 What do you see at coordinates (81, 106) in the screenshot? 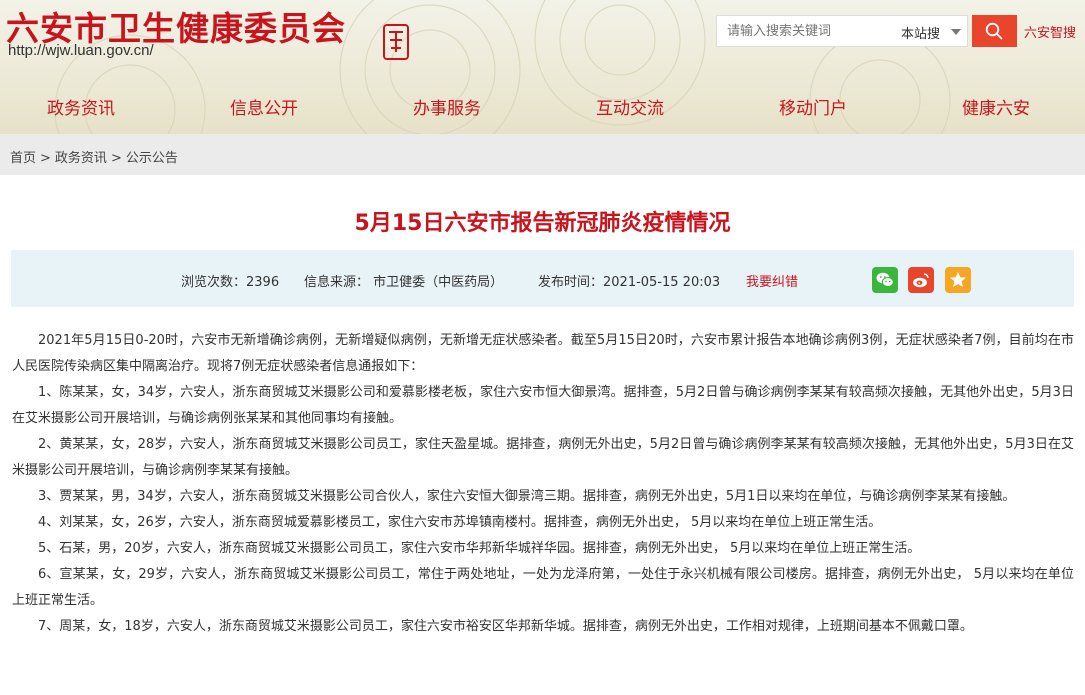
I see `nav-item-news: 政务资讯` at bounding box center [81, 106].